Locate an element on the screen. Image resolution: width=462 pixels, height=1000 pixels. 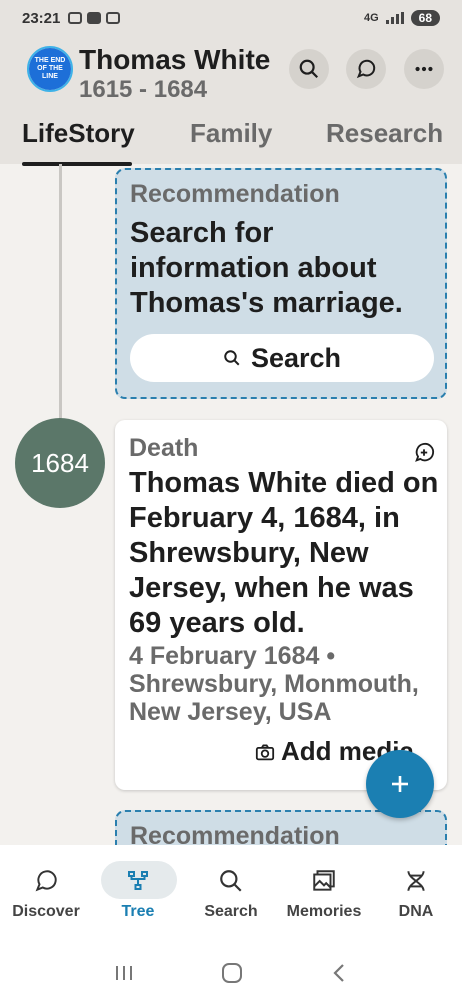
person-name: Thomas White is located at coordinates (175, 59).